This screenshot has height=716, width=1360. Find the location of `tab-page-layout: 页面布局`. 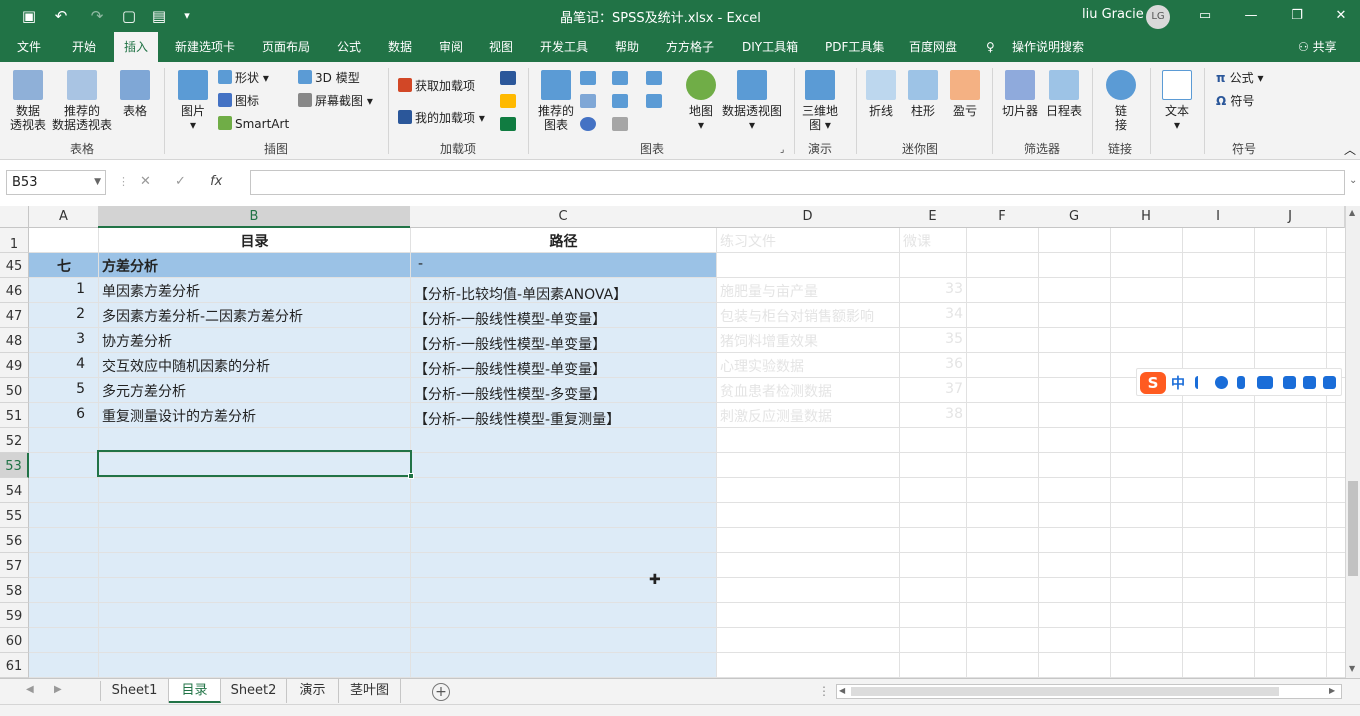

tab-page-layout: 页面布局 is located at coordinates (286, 47).